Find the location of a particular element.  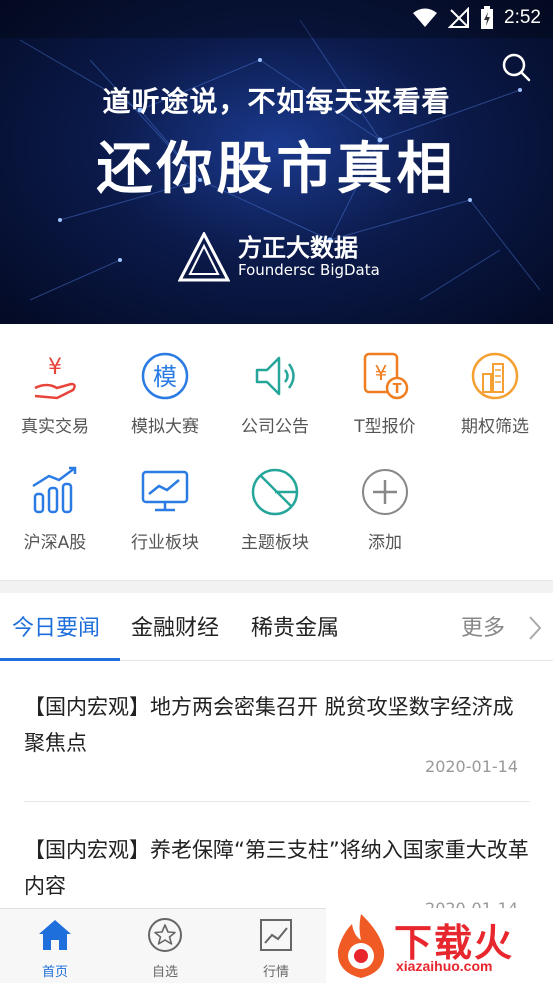

grid-item-a-shares: 沪深A股 is located at coordinates (55, 508).